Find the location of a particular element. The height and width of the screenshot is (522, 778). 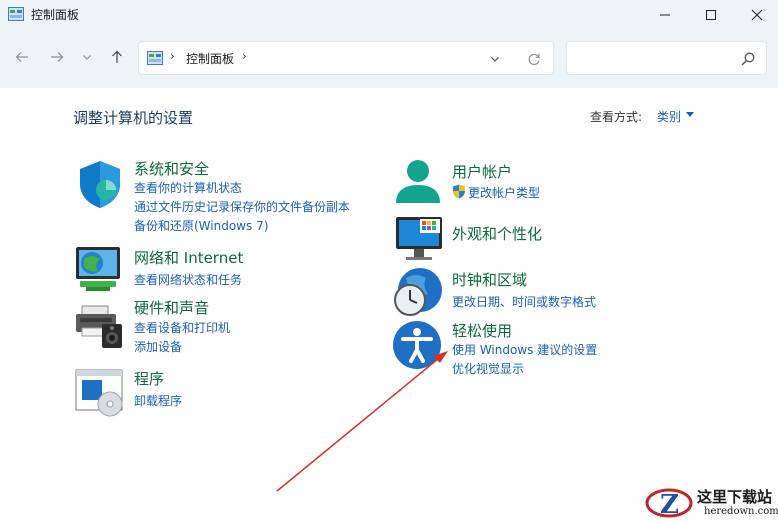

link-change-account-type: 更改帐户类型 is located at coordinates (504, 192).